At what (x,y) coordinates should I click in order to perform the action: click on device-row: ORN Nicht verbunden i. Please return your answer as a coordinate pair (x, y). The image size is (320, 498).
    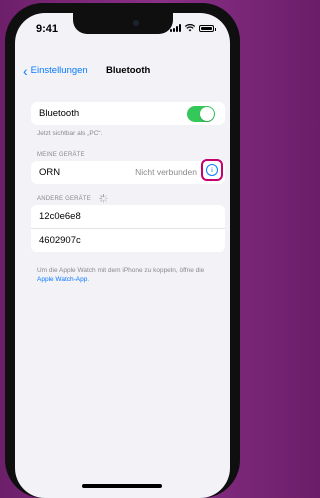
    Looking at the image, I should click on (128, 171).